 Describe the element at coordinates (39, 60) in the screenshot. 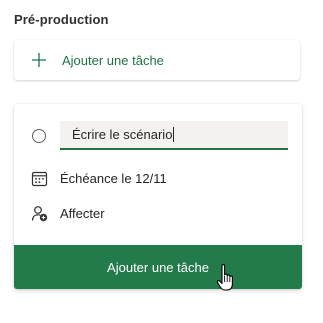

I see `plus-icon` at that location.